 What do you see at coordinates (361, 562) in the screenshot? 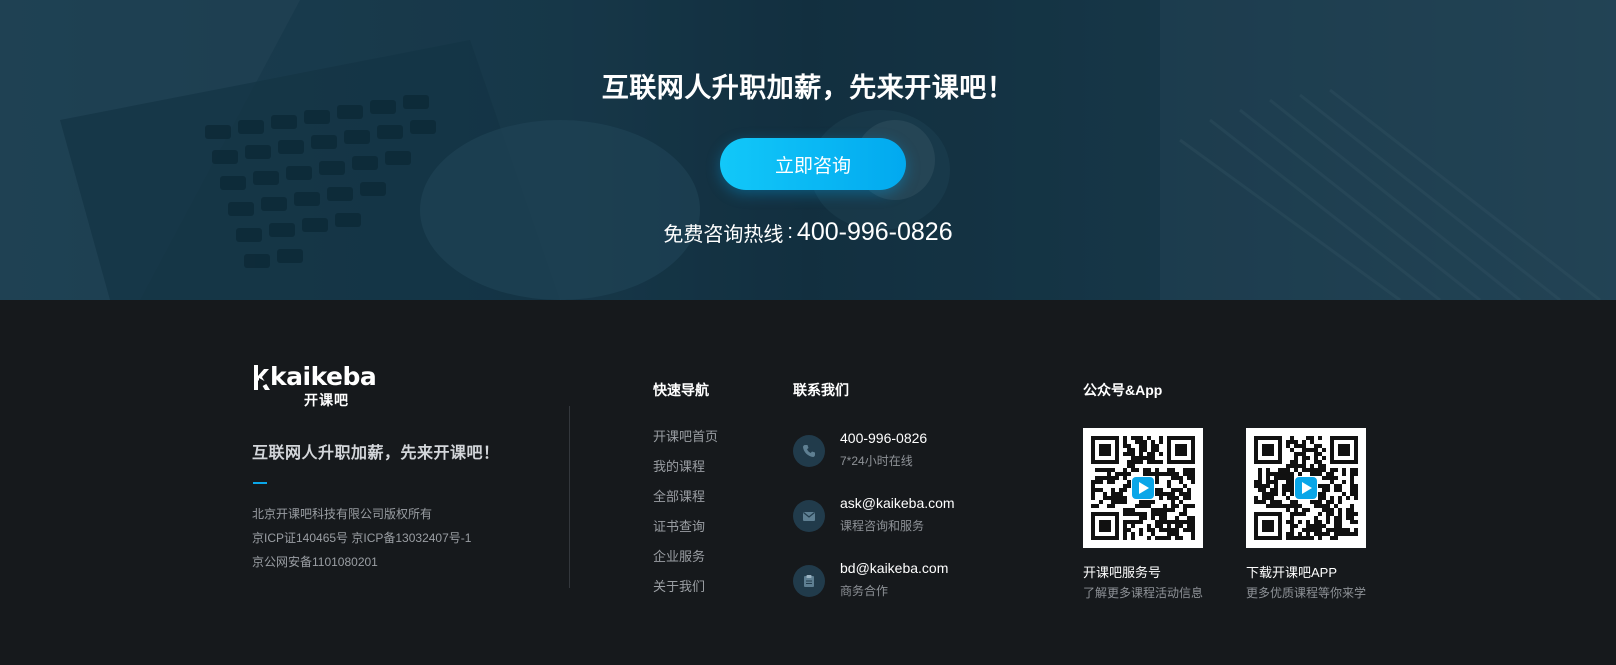
I see `police-record-line: 京公网安备1101080201` at bounding box center [361, 562].